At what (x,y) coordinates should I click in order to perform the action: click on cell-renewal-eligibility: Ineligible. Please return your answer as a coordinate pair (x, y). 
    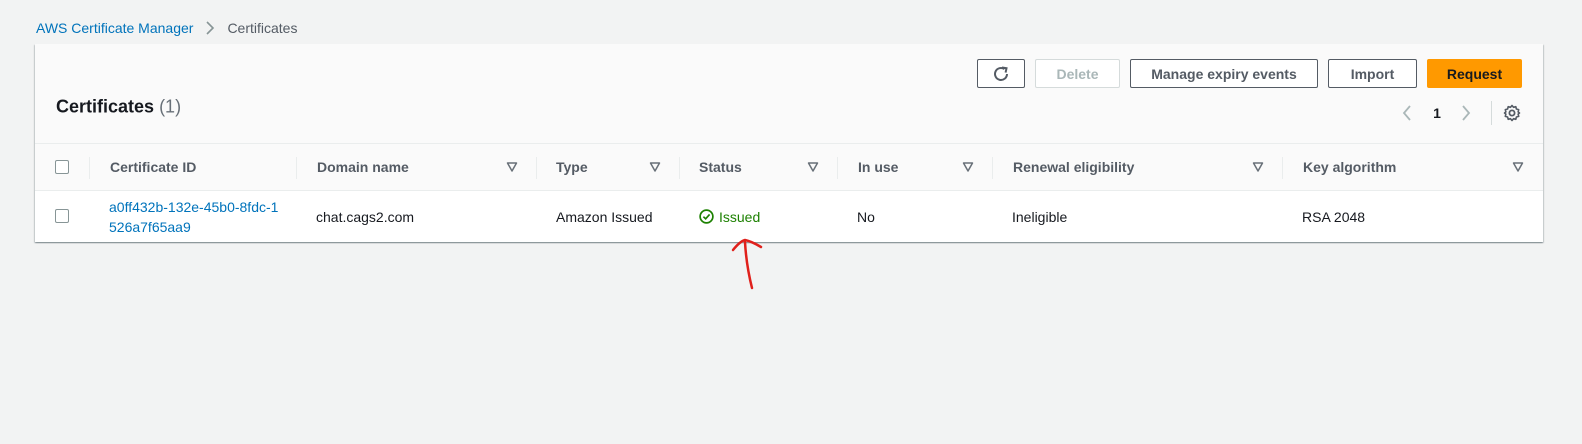
    Looking at the image, I should click on (1040, 216).